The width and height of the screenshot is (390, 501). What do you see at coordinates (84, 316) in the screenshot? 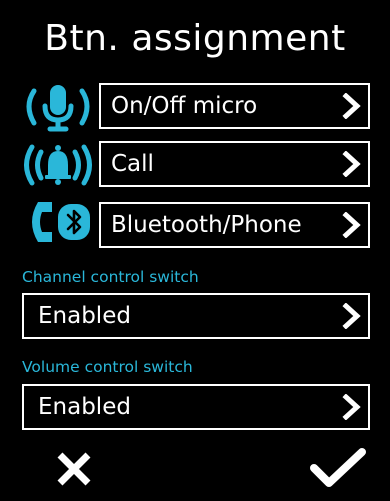
I see `channel-control-value: Enabled` at bounding box center [84, 316].